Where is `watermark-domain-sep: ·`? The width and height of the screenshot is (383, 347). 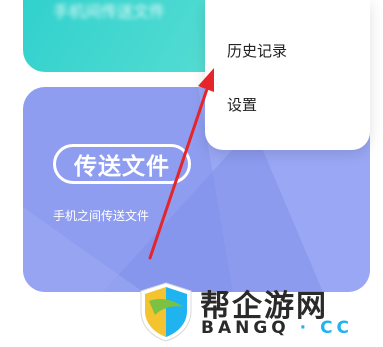
watermark-domain-sep: · is located at coordinates (305, 328).